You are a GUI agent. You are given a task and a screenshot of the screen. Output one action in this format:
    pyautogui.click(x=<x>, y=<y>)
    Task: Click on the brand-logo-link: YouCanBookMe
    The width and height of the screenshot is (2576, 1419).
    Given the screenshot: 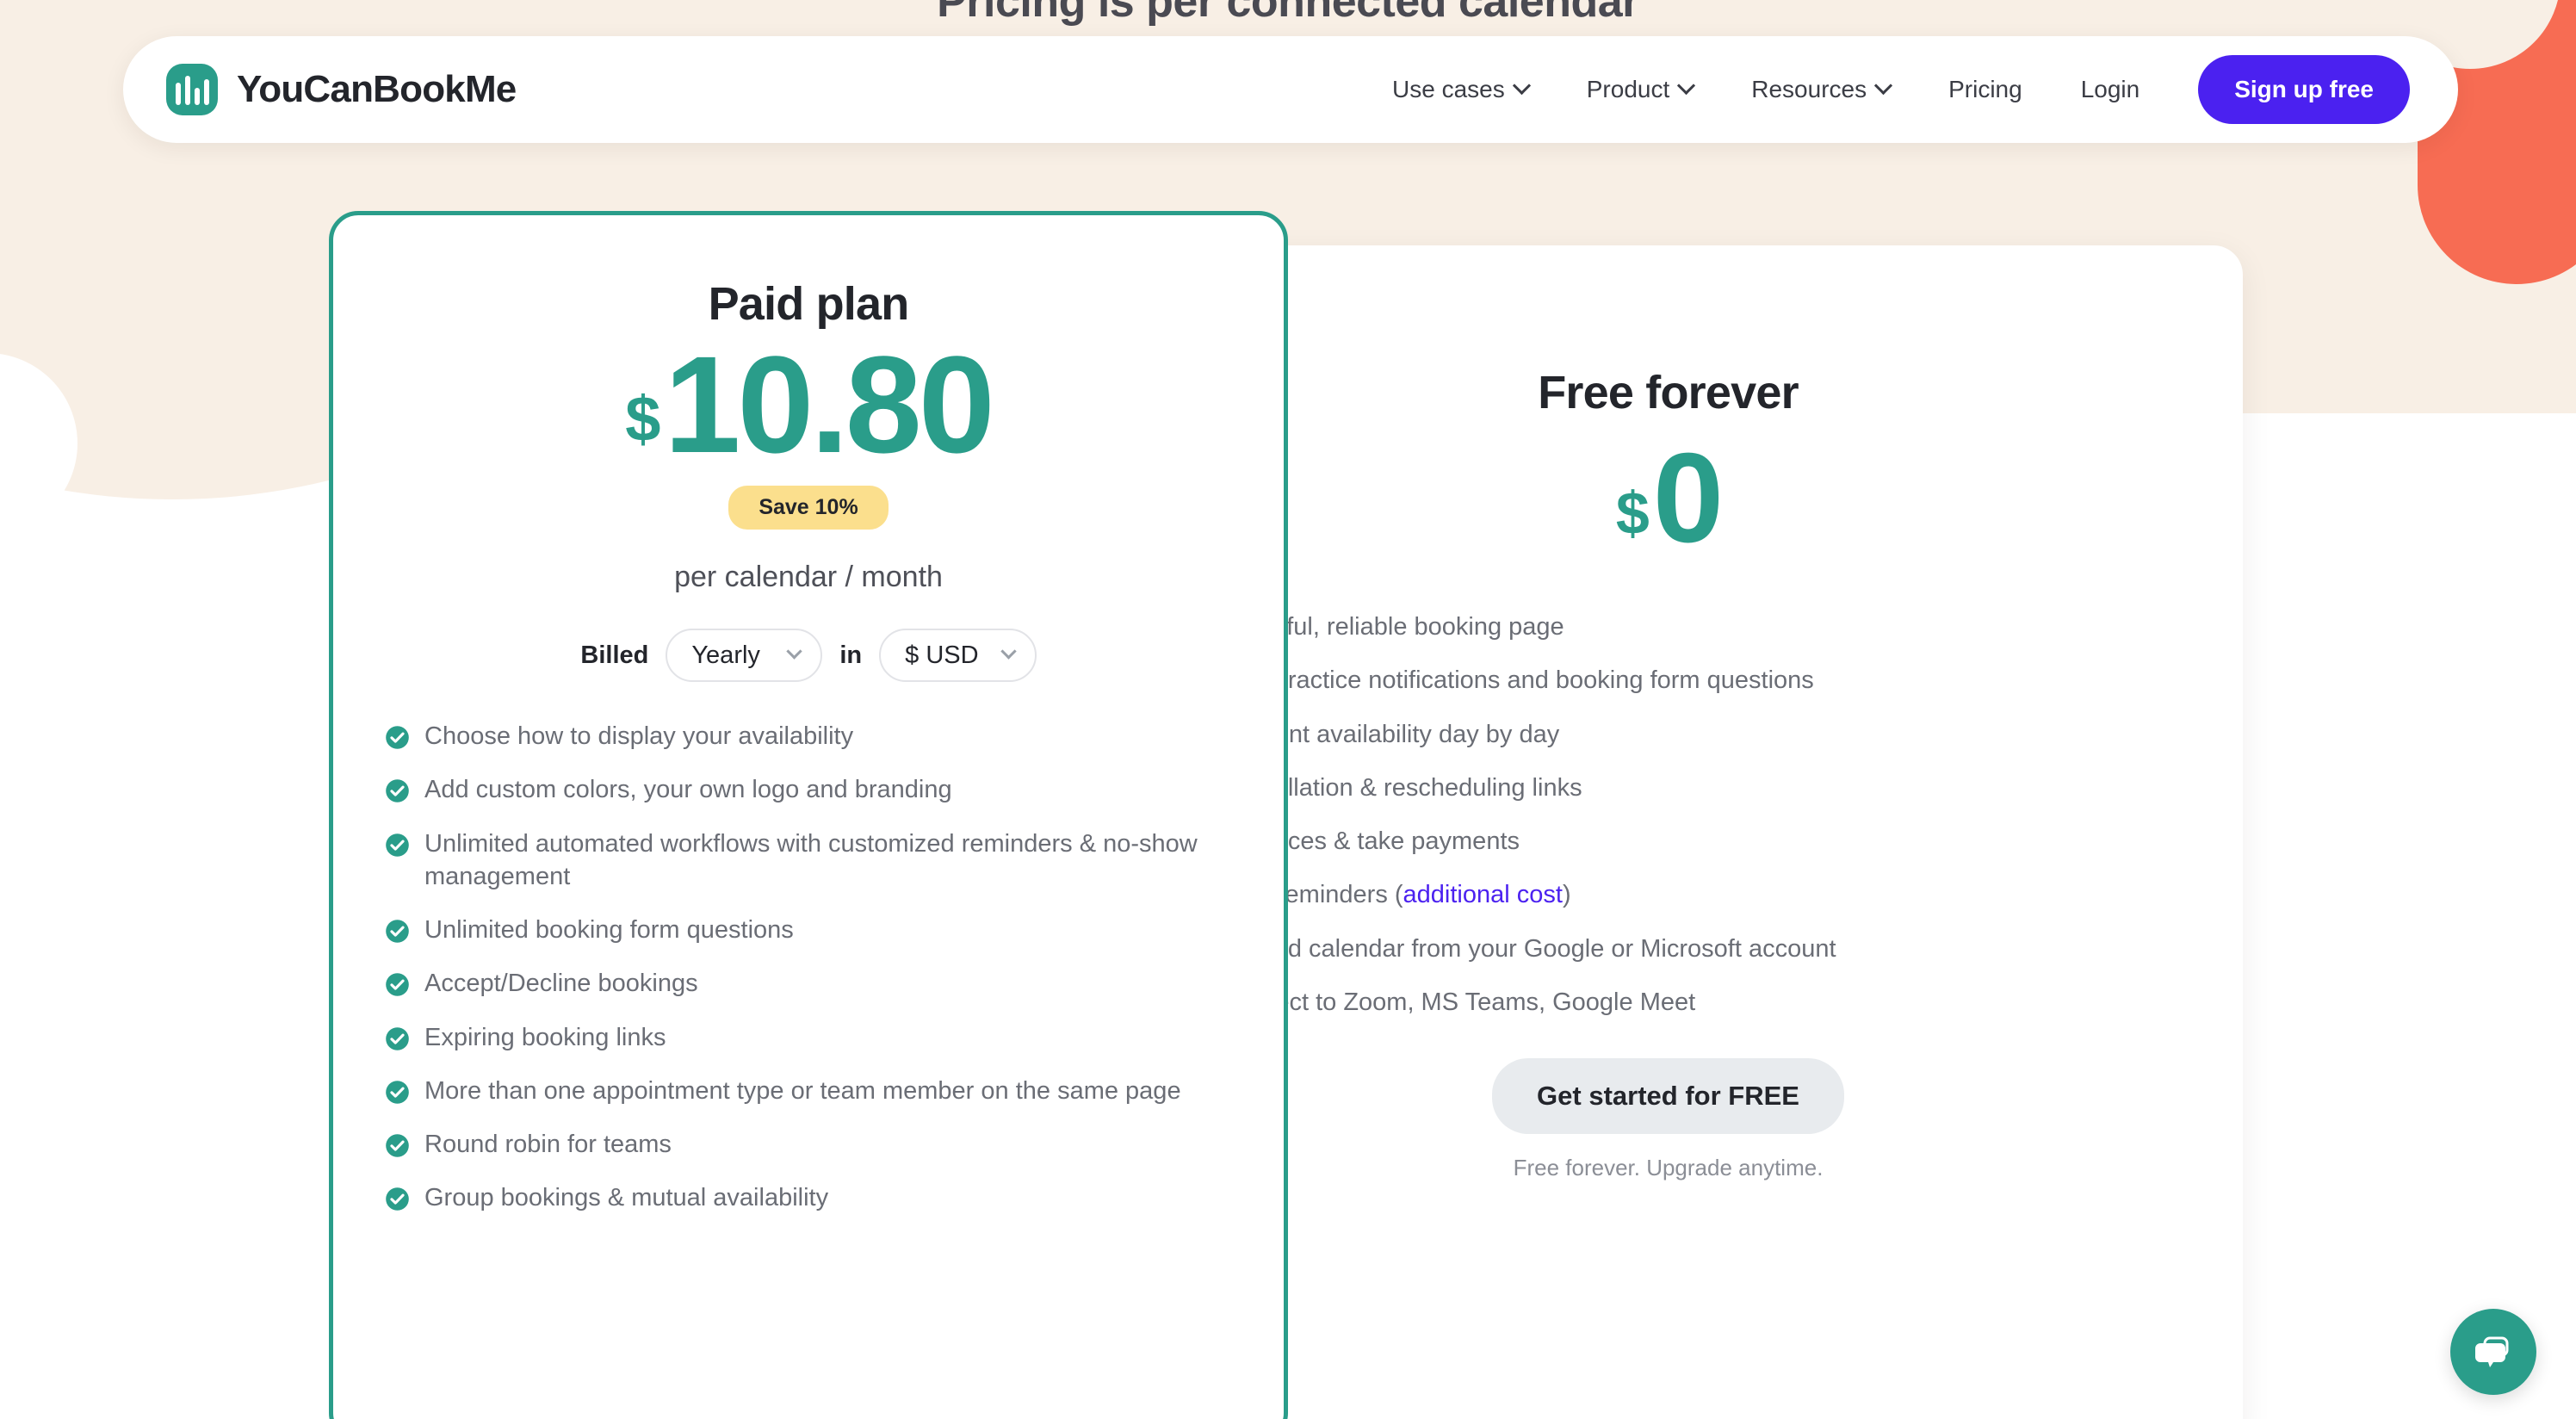 What is the action you would take?
    pyautogui.click(x=342, y=89)
    